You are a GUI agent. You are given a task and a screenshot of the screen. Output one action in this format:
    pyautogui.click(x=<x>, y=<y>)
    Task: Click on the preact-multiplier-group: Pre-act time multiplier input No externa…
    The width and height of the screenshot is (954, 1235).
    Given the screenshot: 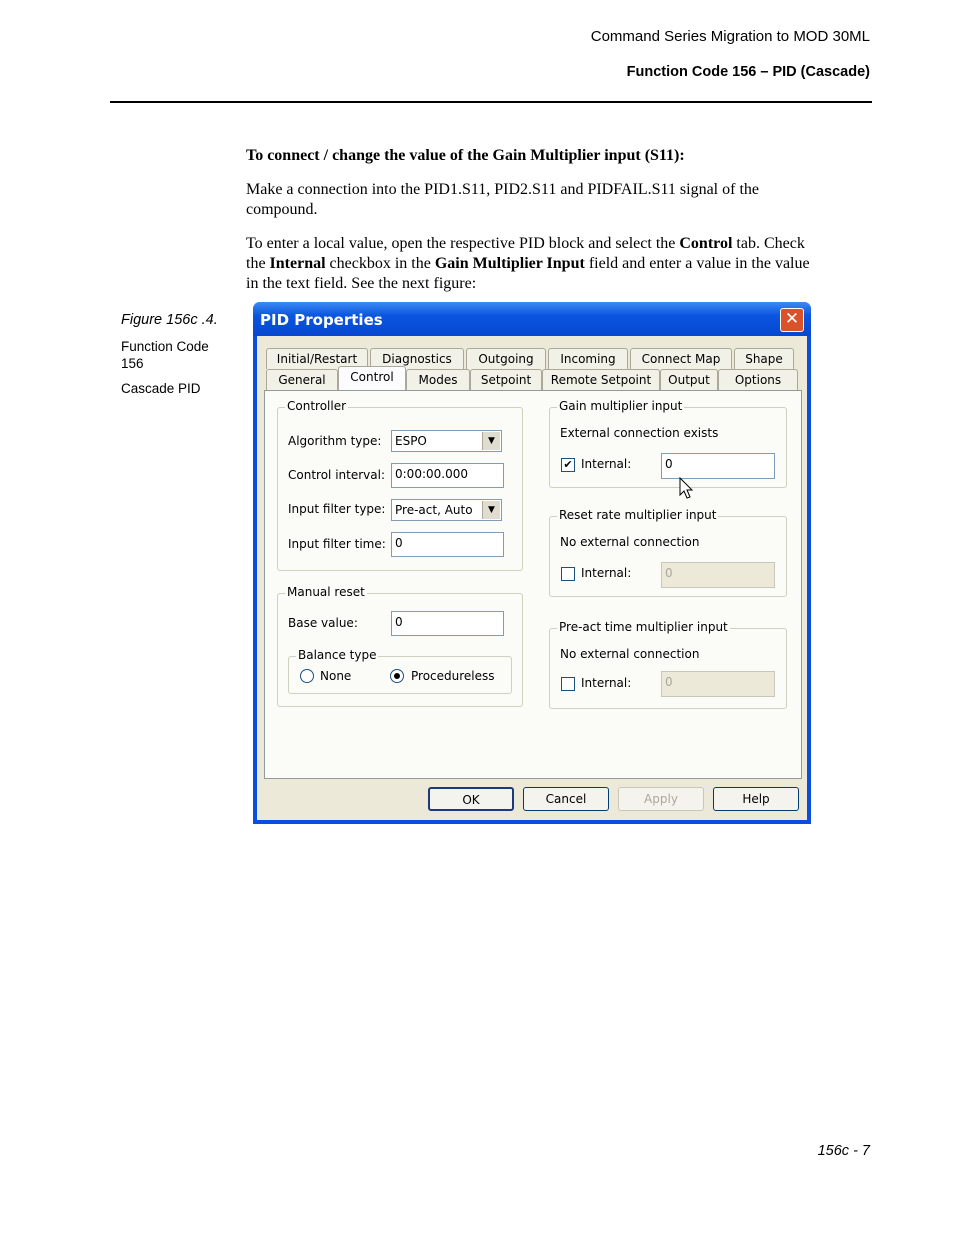 What is the action you would take?
    pyautogui.click(x=668, y=664)
    